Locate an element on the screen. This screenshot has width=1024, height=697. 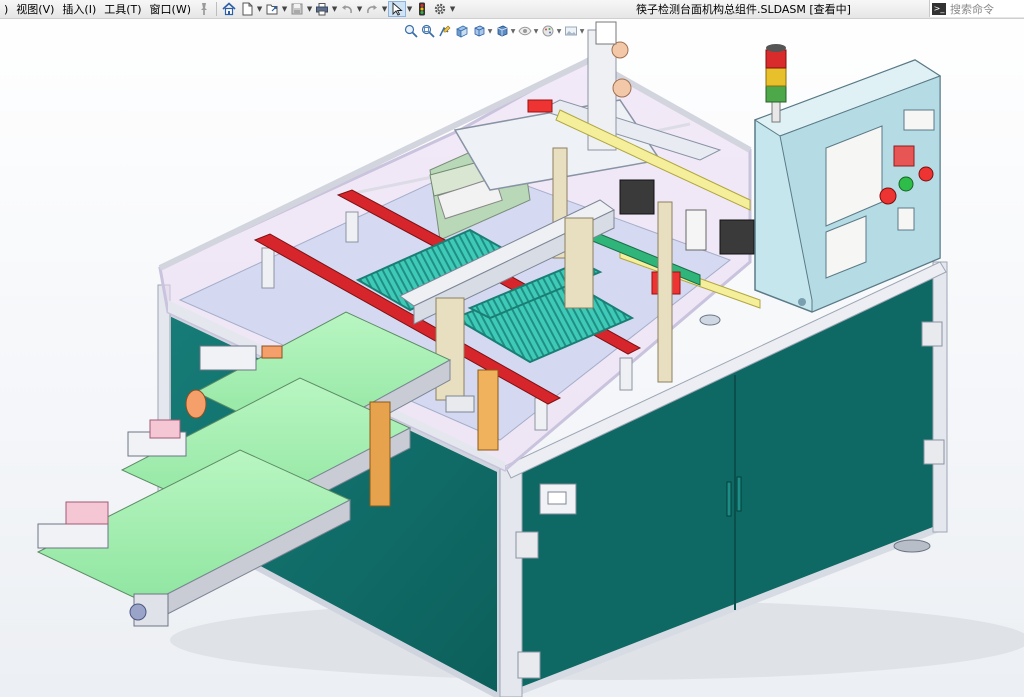
leveling-foot is located at coordinates (912, 546).